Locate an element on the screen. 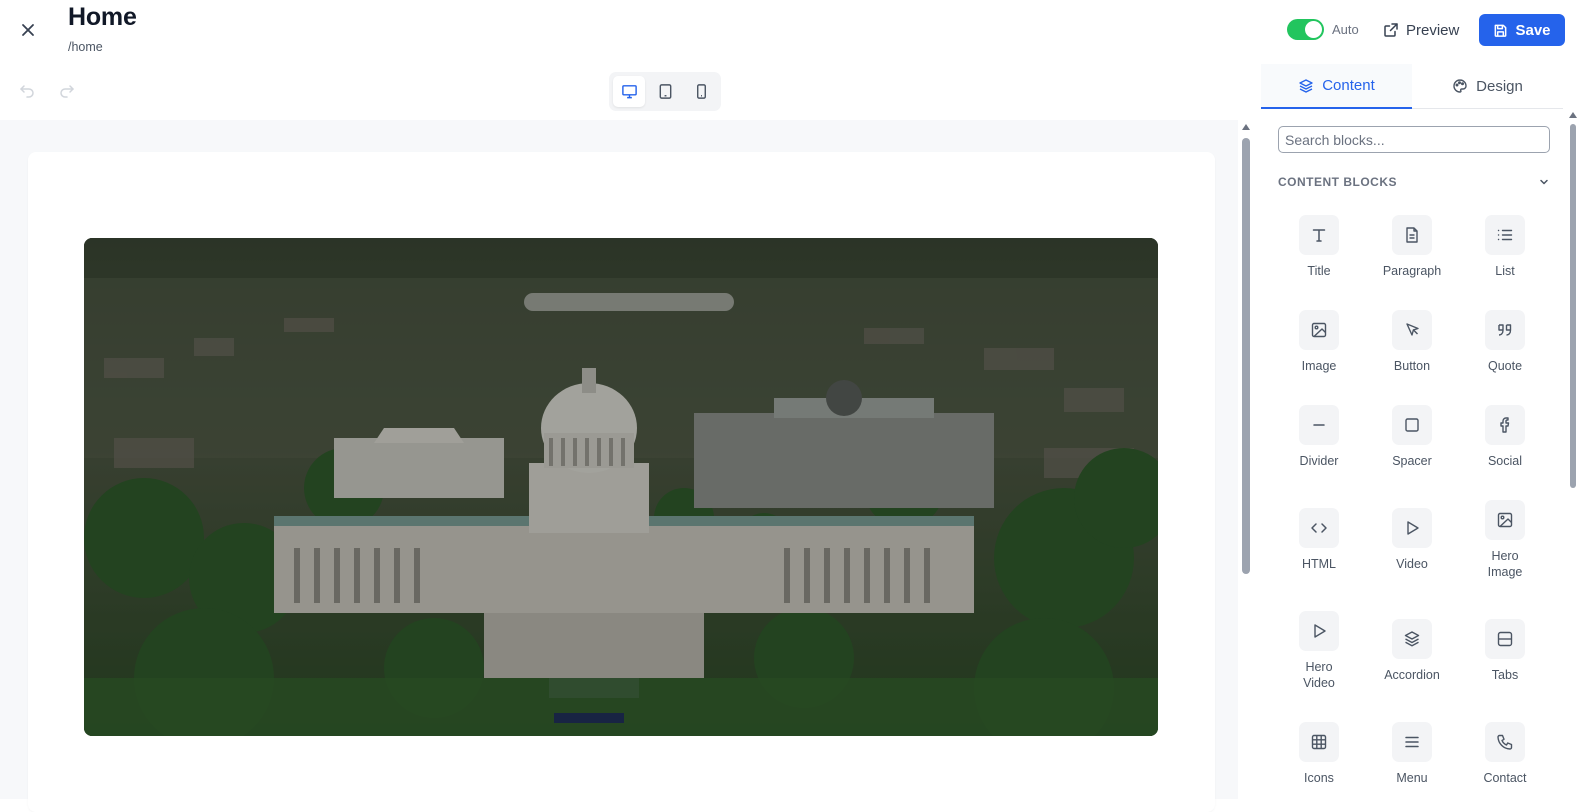  block-label: Contact is located at coordinates (1505, 778).